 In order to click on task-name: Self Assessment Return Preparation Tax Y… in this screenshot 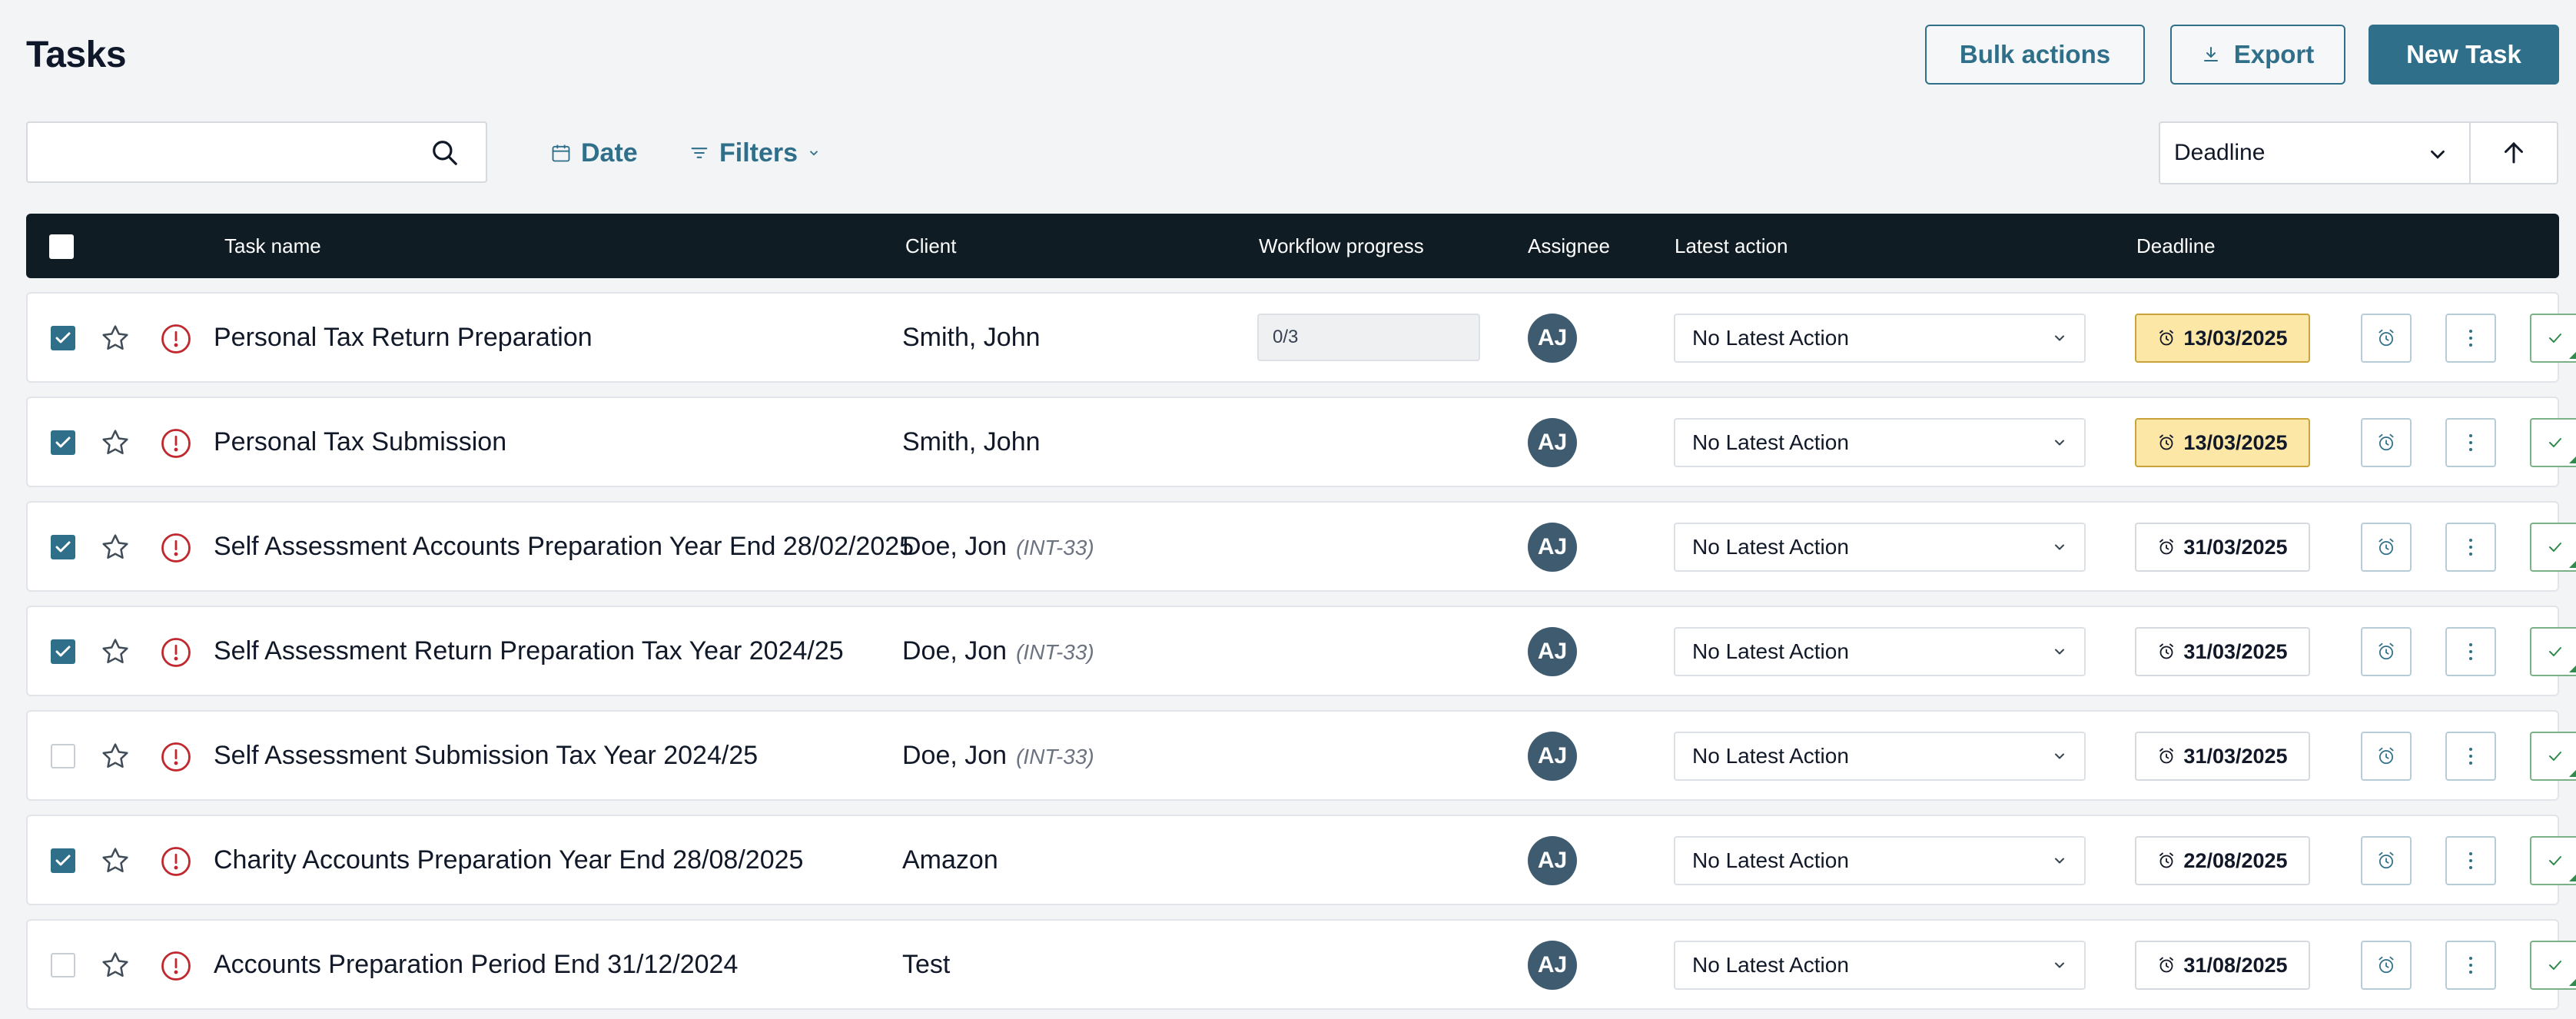, I will do `click(529, 651)`.